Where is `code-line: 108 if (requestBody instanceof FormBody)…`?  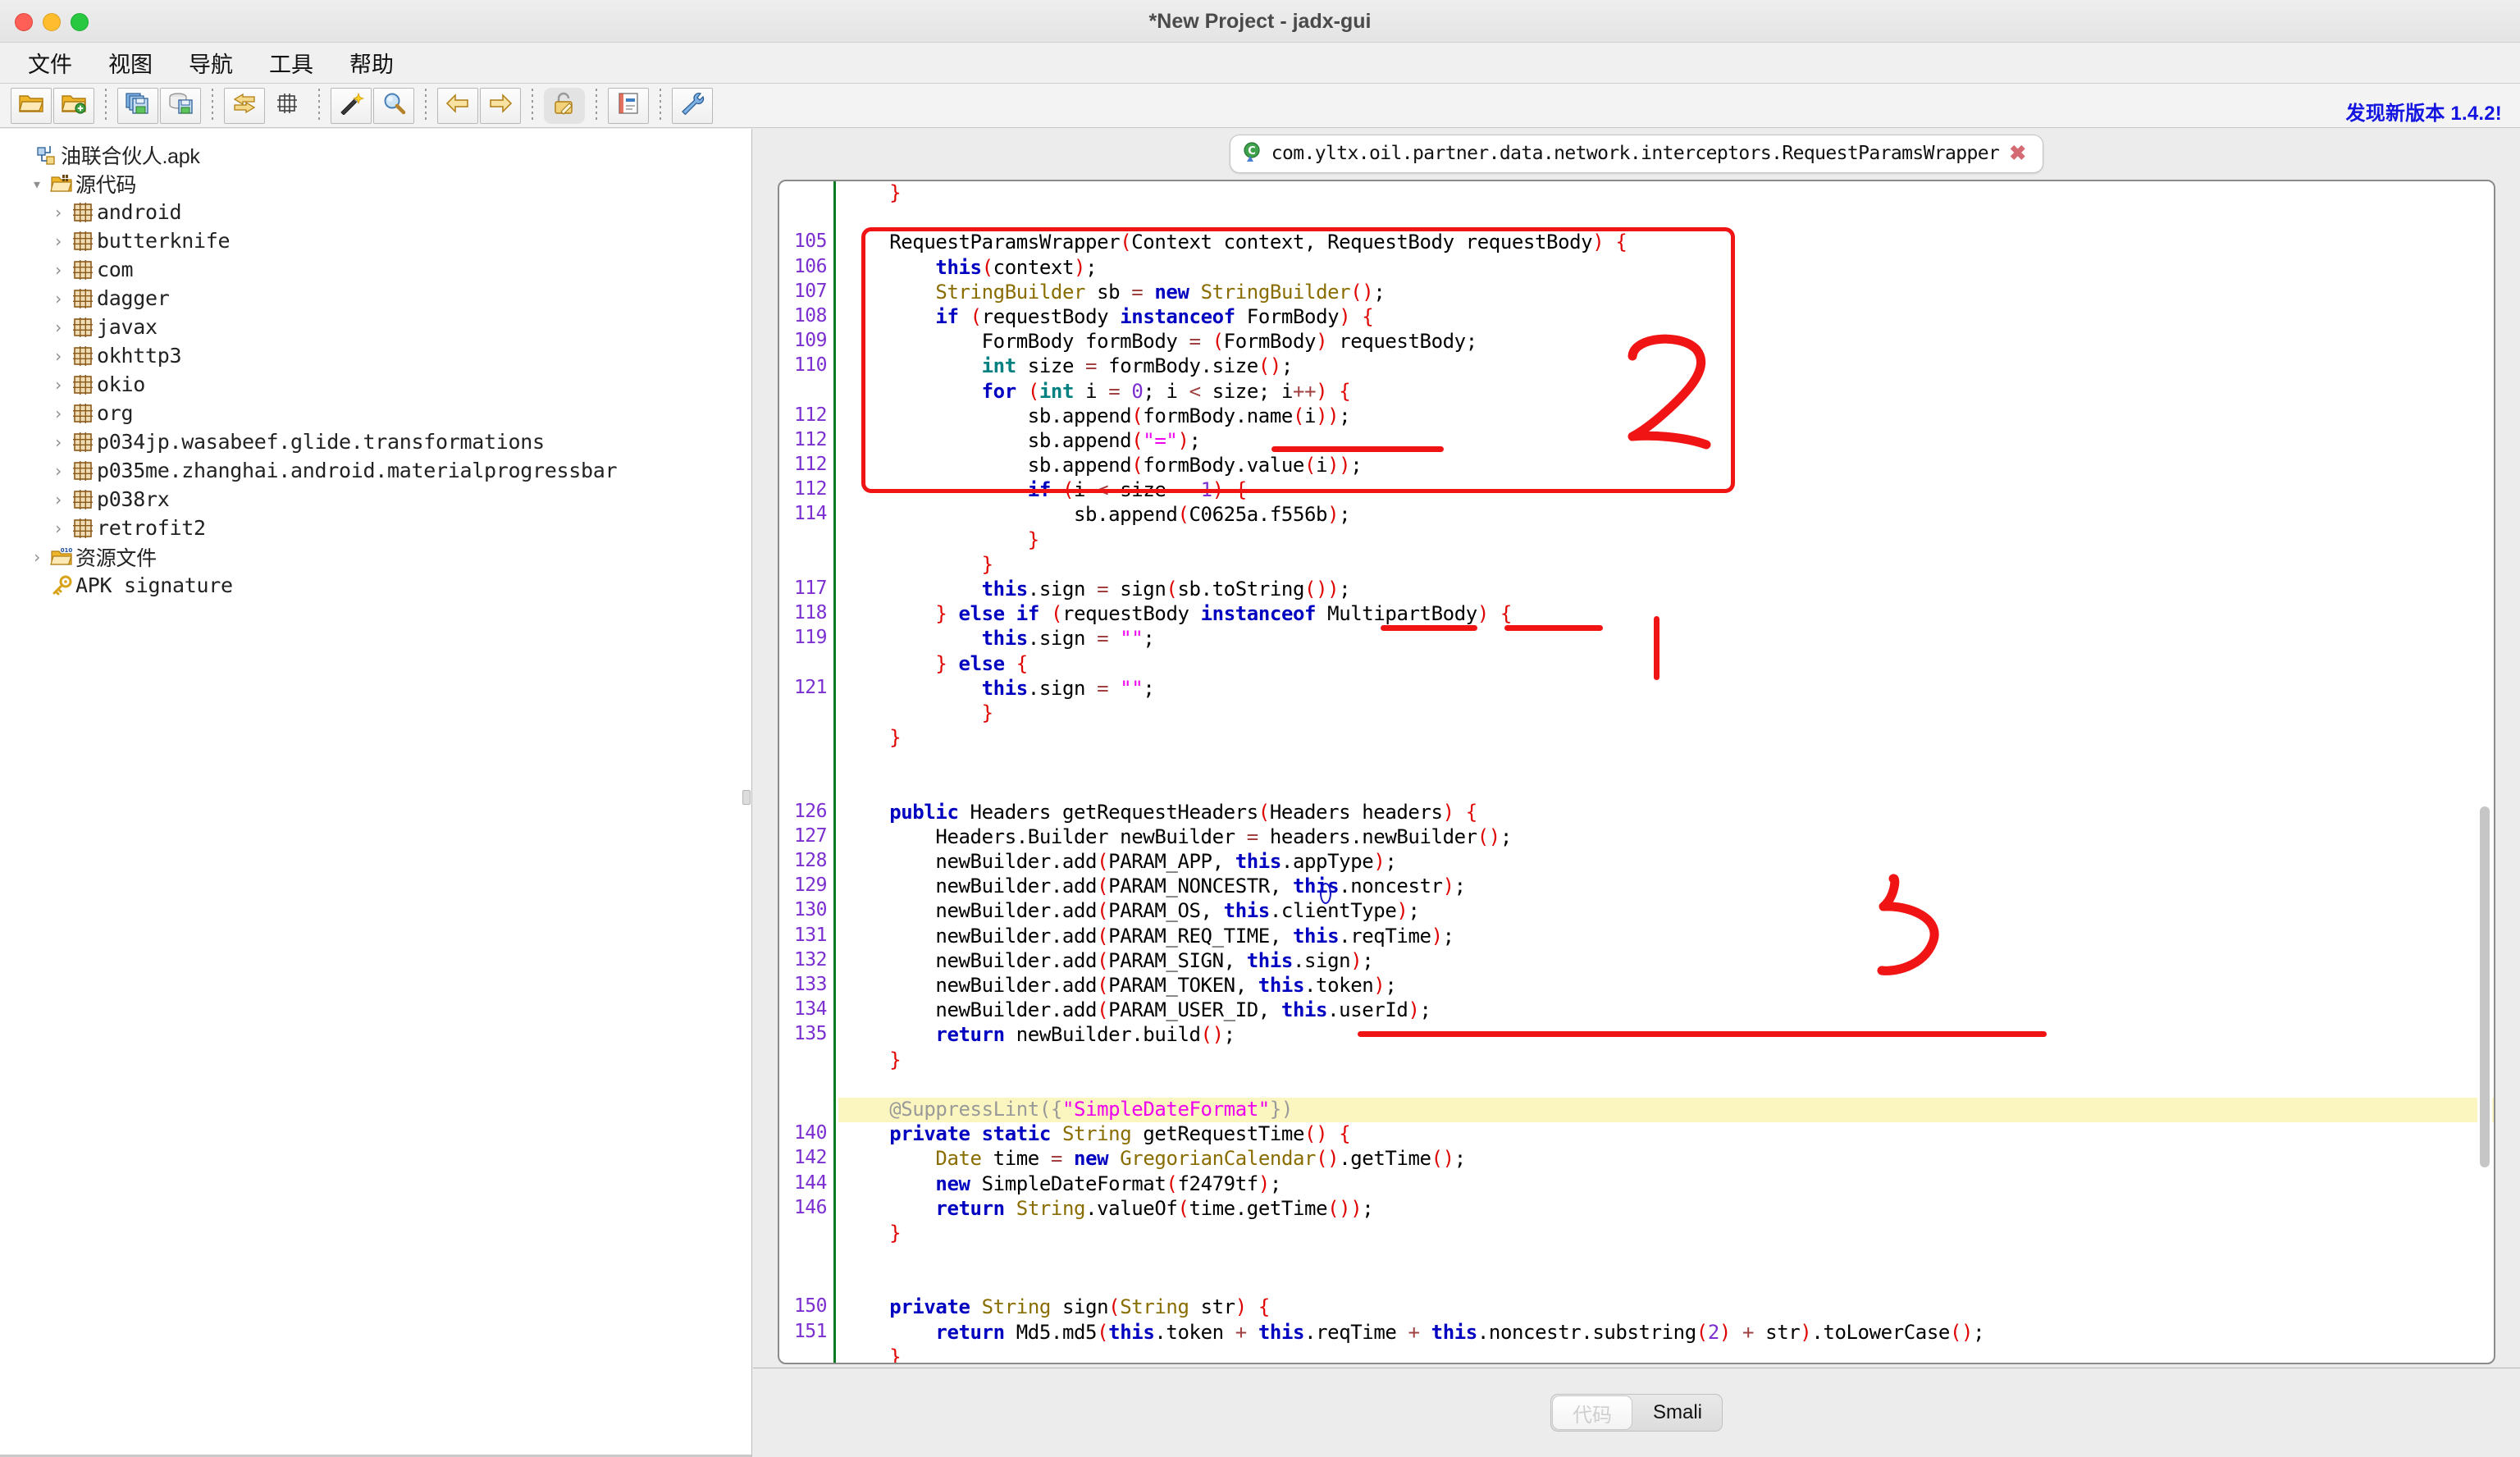 code-line: 108 if (requestBody instanceof FormBody)… is located at coordinates (1637, 317).